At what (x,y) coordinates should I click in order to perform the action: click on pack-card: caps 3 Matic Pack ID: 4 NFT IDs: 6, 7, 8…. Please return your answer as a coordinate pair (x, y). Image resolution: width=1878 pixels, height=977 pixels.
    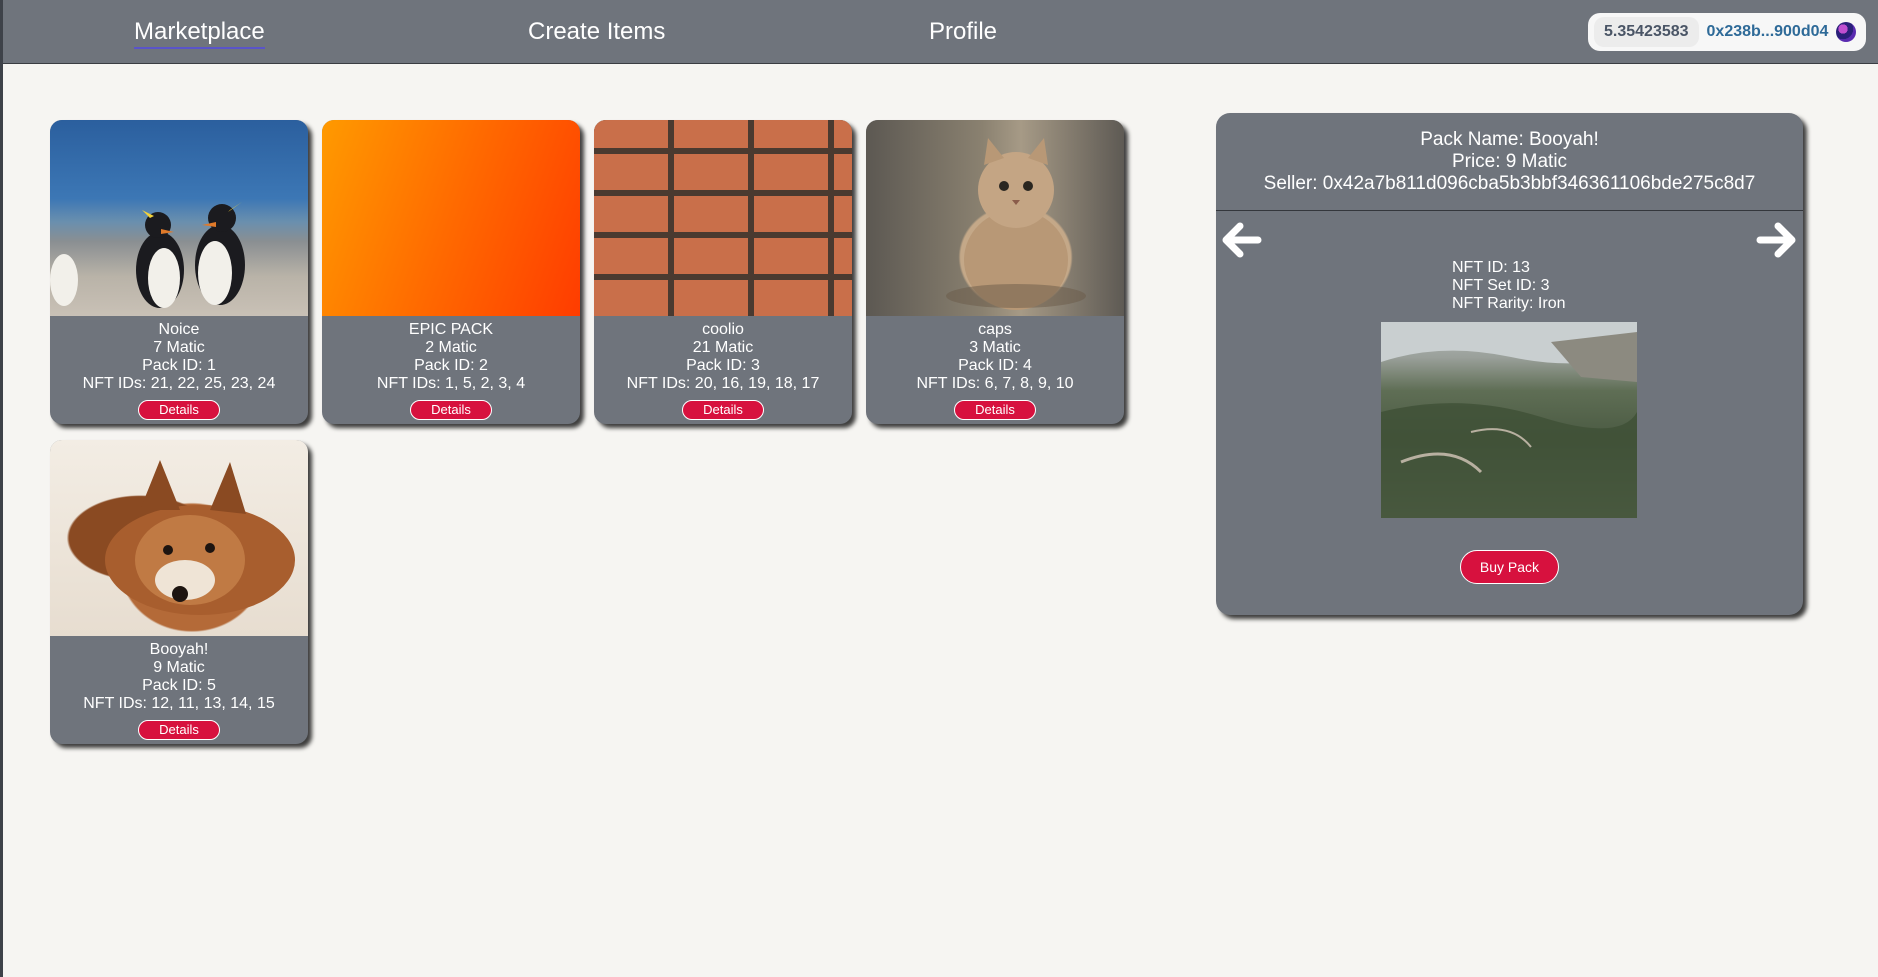
    Looking at the image, I should click on (995, 272).